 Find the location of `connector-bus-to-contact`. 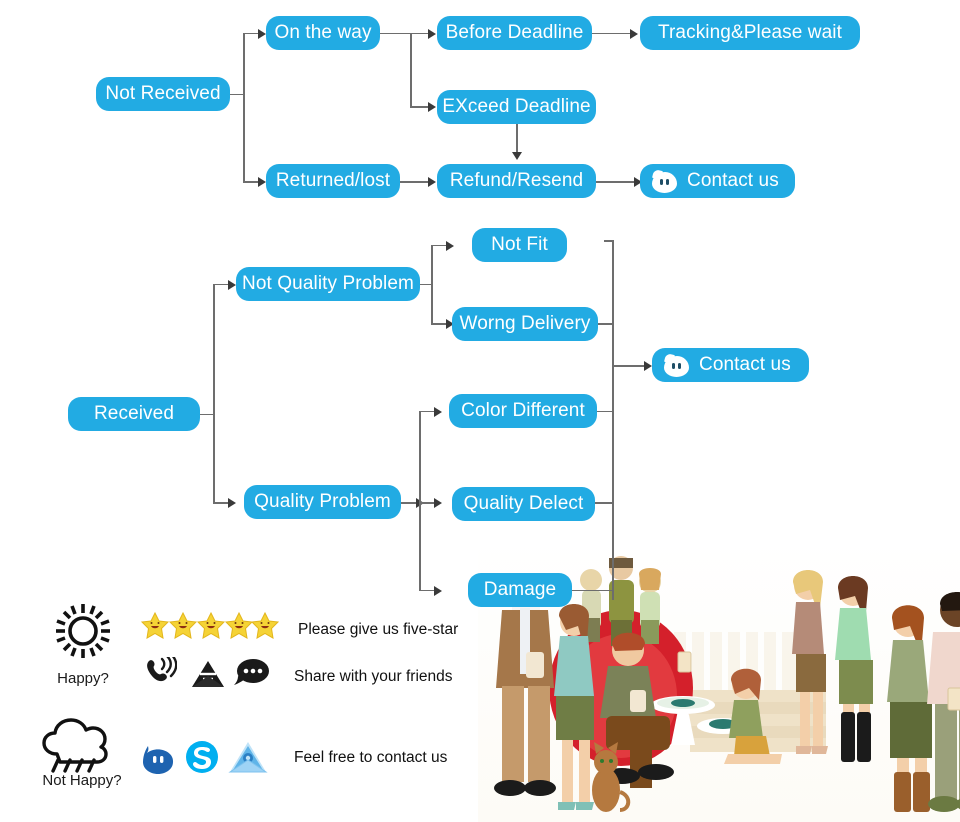

connector-bus-to-contact is located at coordinates (630, 366).